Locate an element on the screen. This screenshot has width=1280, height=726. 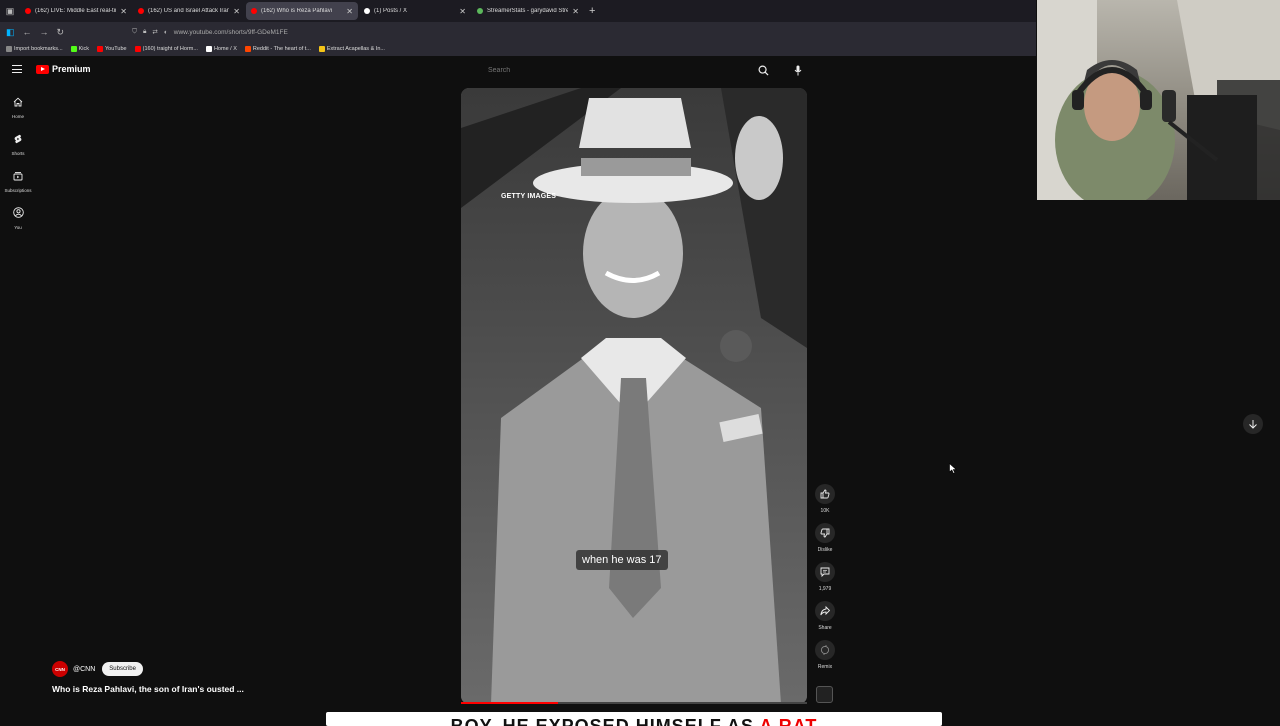
tab-title: (162) LIVE: Middle East real-tim is located at coordinates (76, 11).